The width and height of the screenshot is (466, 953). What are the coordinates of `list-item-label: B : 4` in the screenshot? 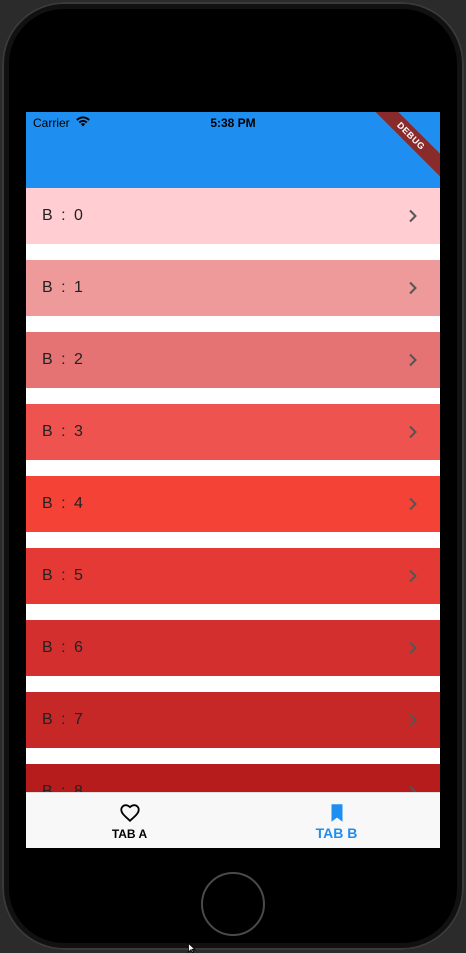 It's located at (63, 503).